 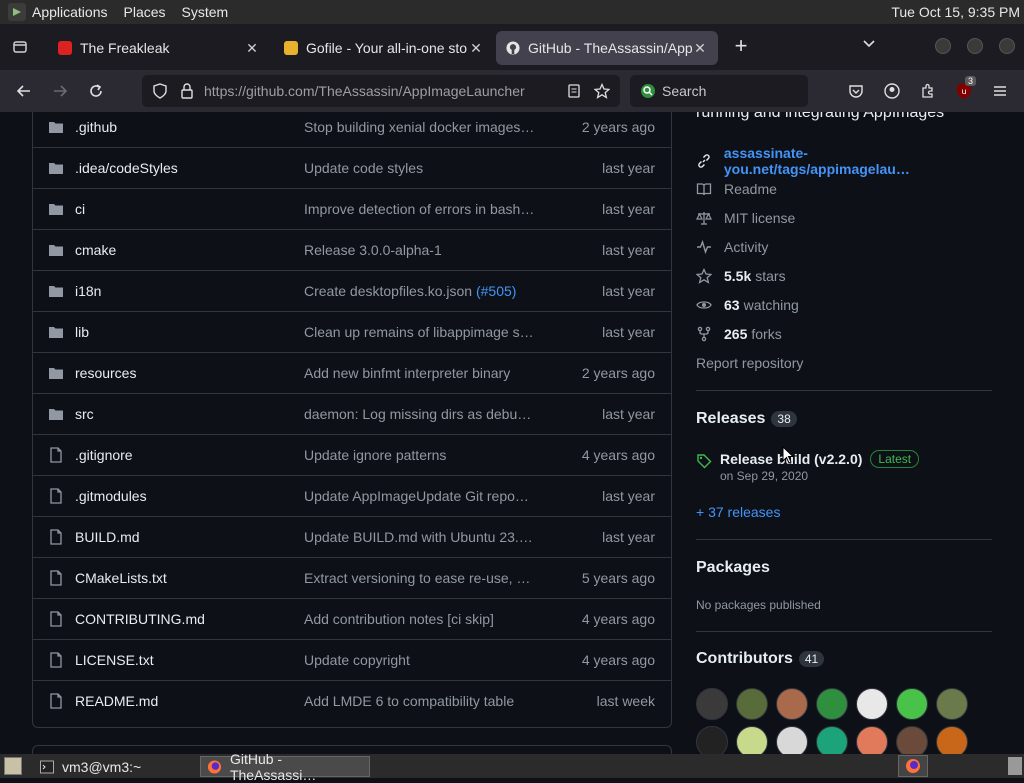 What do you see at coordinates (80, 209) in the screenshot?
I see `file-name: ci` at bounding box center [80, 209].